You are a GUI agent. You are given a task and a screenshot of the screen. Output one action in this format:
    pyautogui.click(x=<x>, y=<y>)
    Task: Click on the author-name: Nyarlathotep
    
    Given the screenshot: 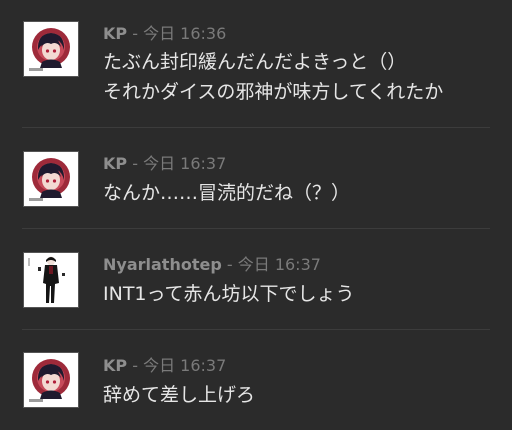 What is the action you would take?
    pyautogui.click(x=162, y=264)
    